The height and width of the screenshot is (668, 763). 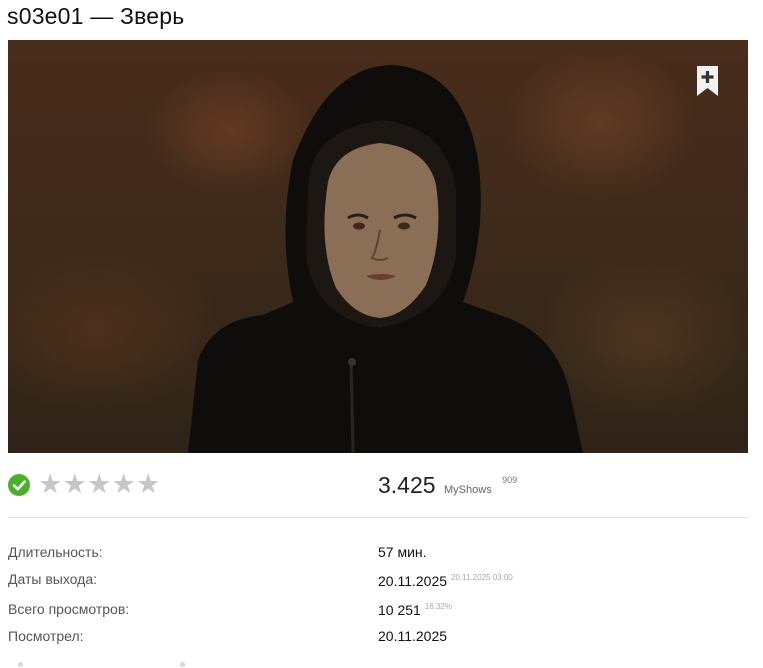 I want to click on release-datetime: 20.11.2025 03:00, so click(x=482, y=577).